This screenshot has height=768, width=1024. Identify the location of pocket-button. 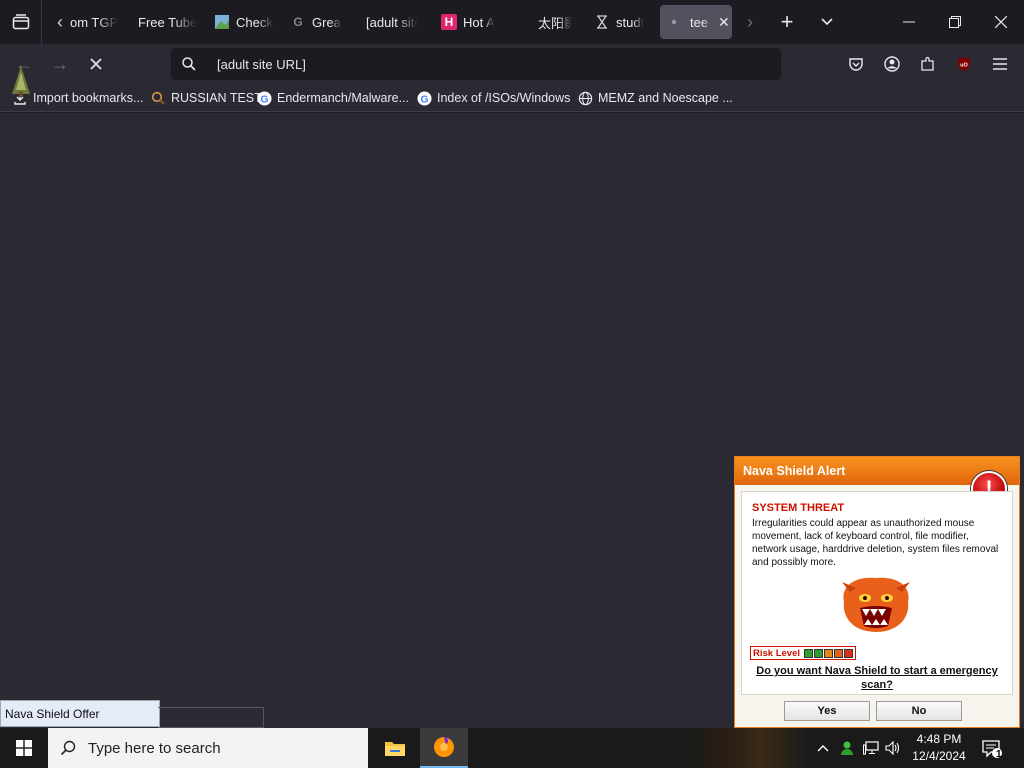
(856, 64).